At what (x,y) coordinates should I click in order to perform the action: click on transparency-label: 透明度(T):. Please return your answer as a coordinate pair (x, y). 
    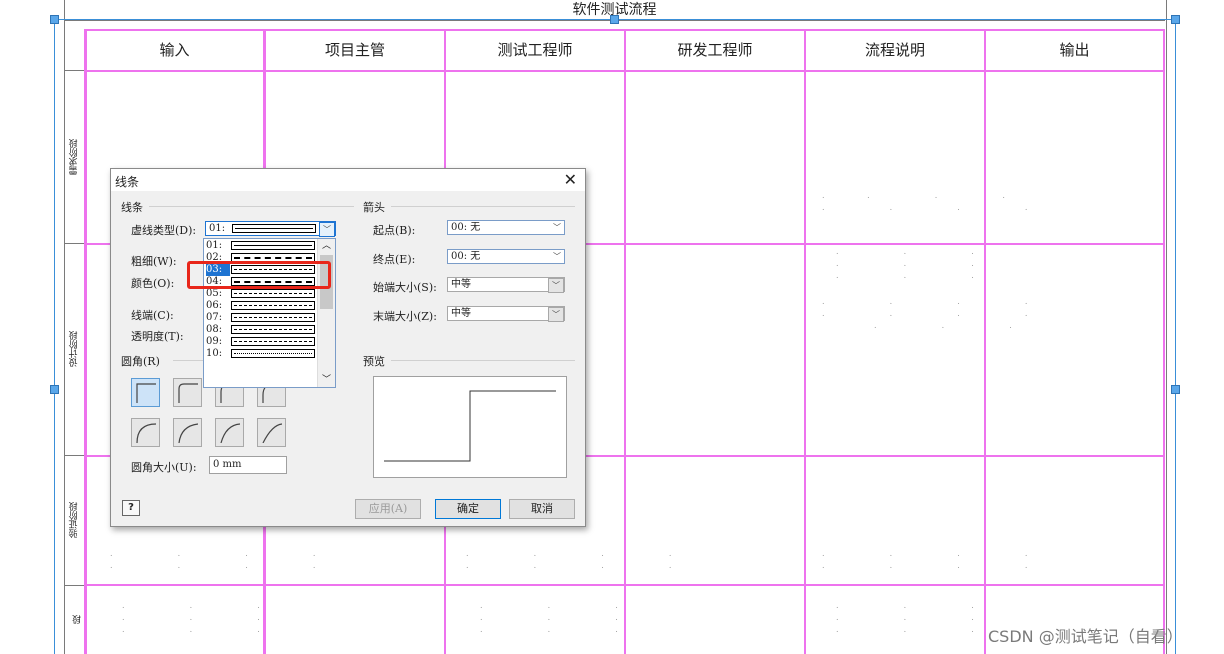
    Looking at the image, I should click on (157, 336).